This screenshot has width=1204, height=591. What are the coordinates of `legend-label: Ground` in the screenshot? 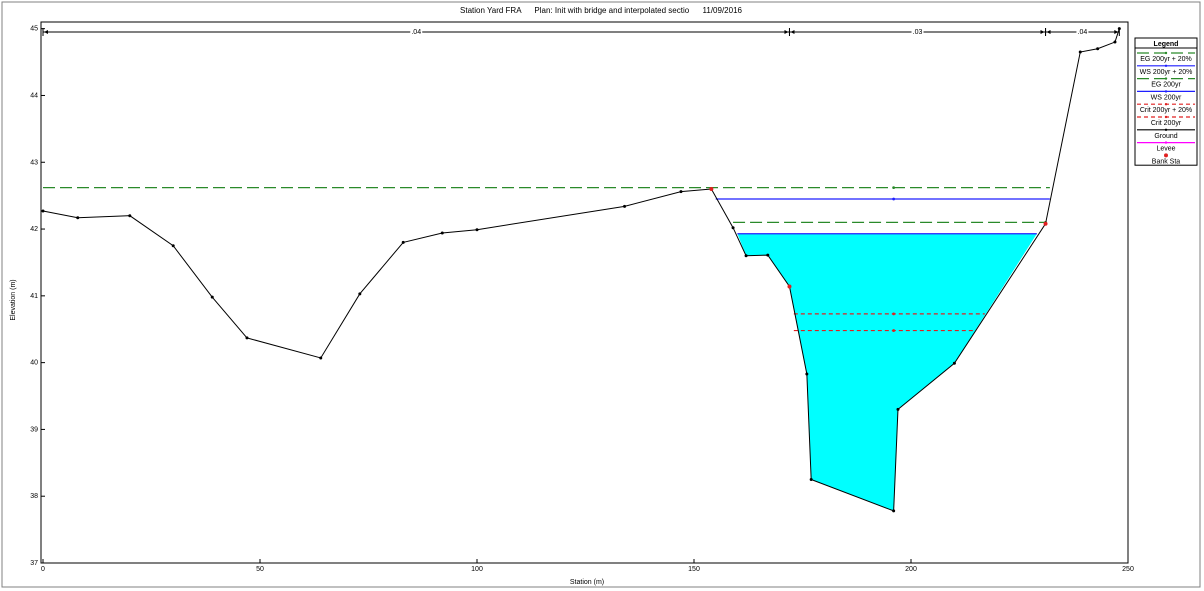 It's located at (1165, 136).